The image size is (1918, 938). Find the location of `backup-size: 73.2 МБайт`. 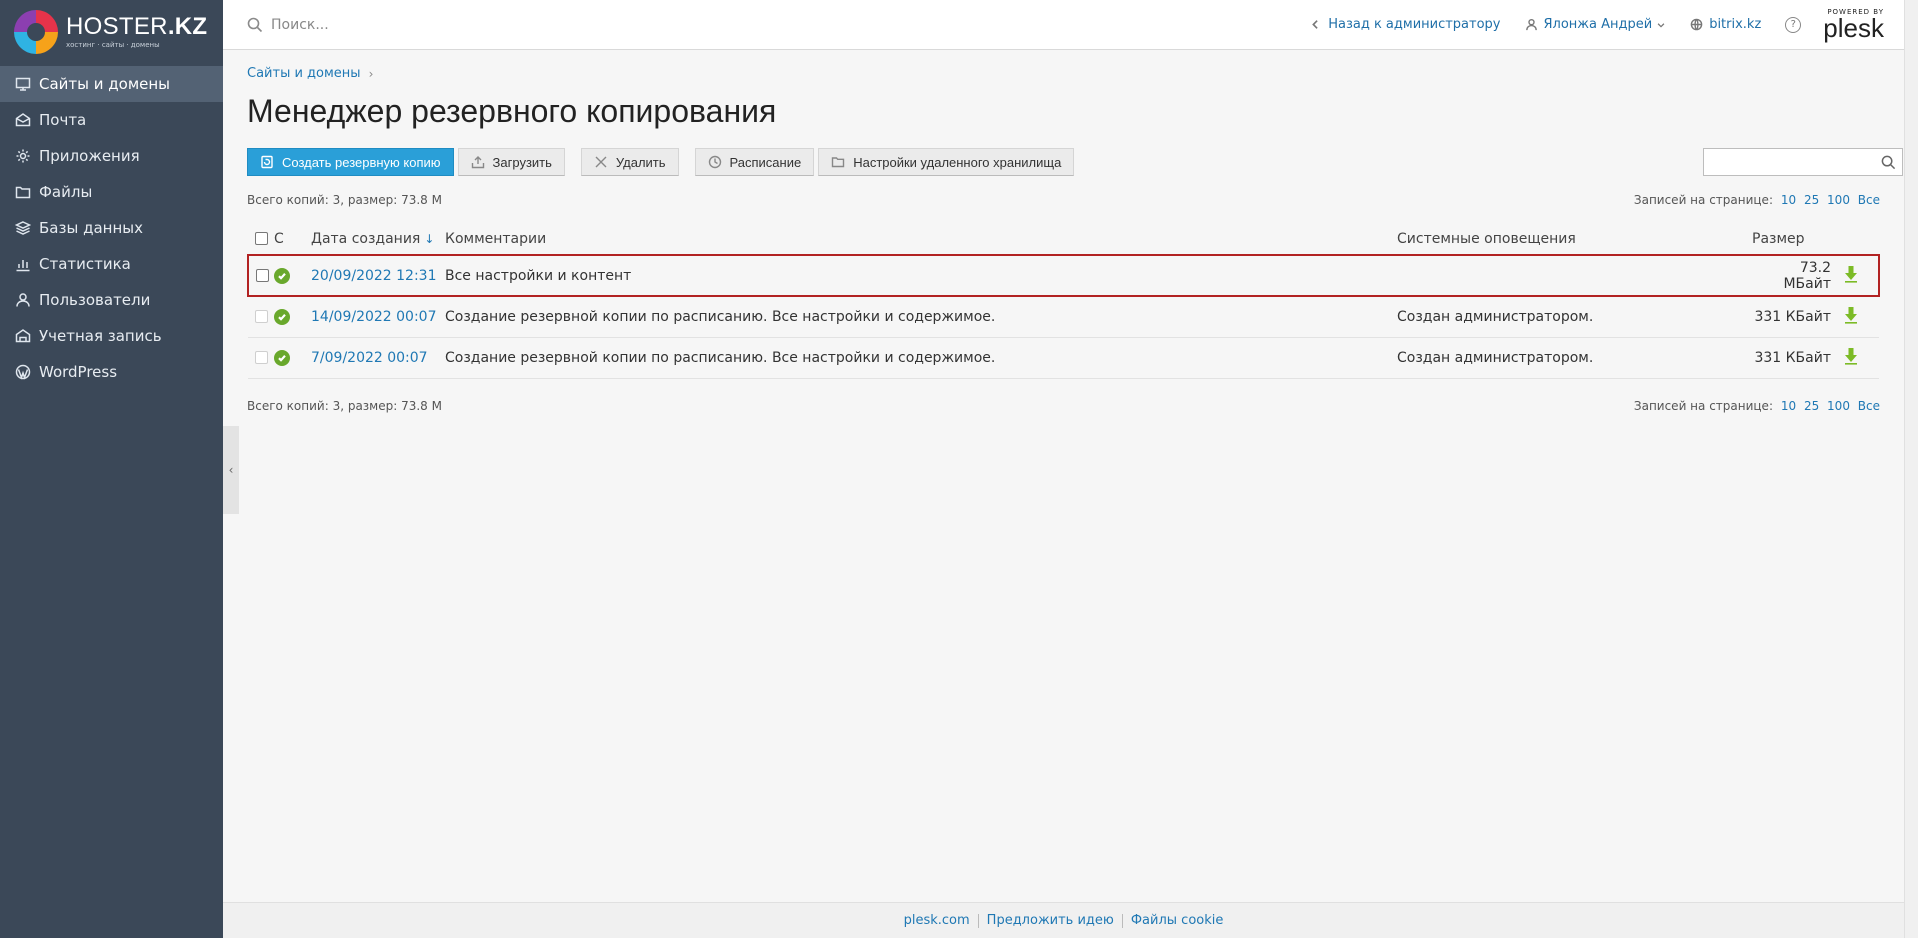

backup-size: 73.2 МБайт is located at coordinates (1797, 275).